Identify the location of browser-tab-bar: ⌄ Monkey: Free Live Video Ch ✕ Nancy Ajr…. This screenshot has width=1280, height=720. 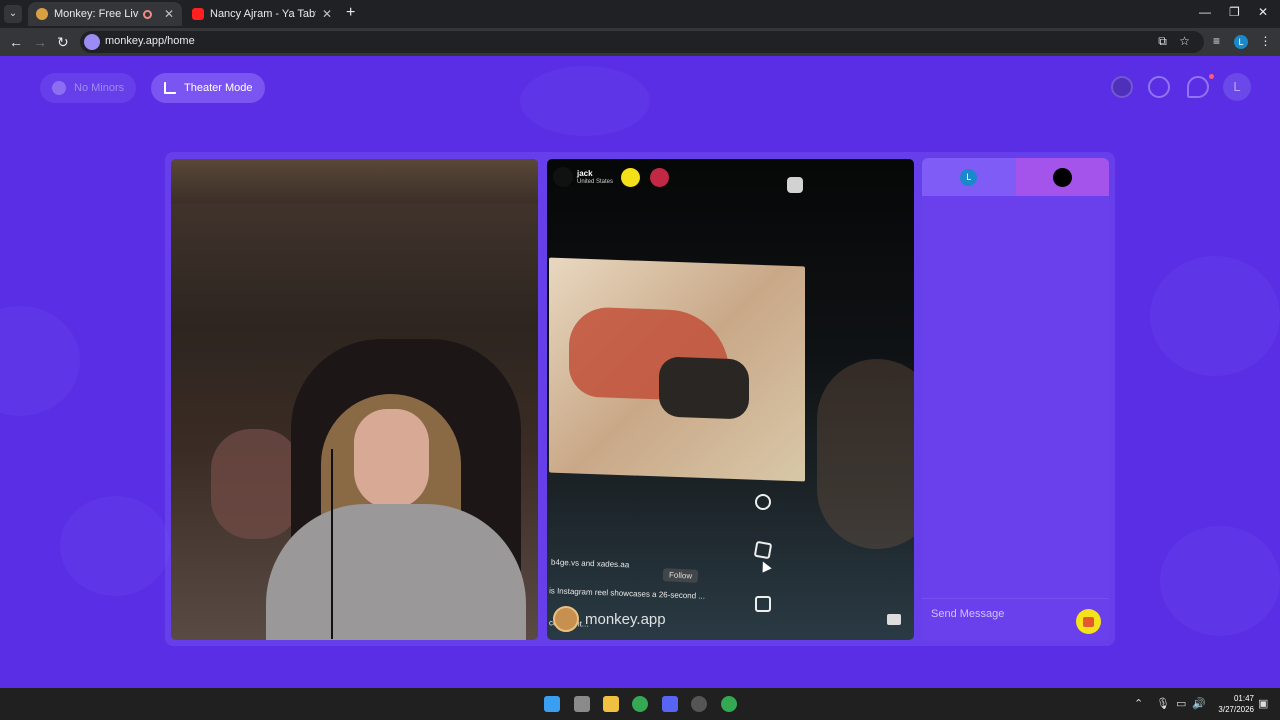
(640, 14).